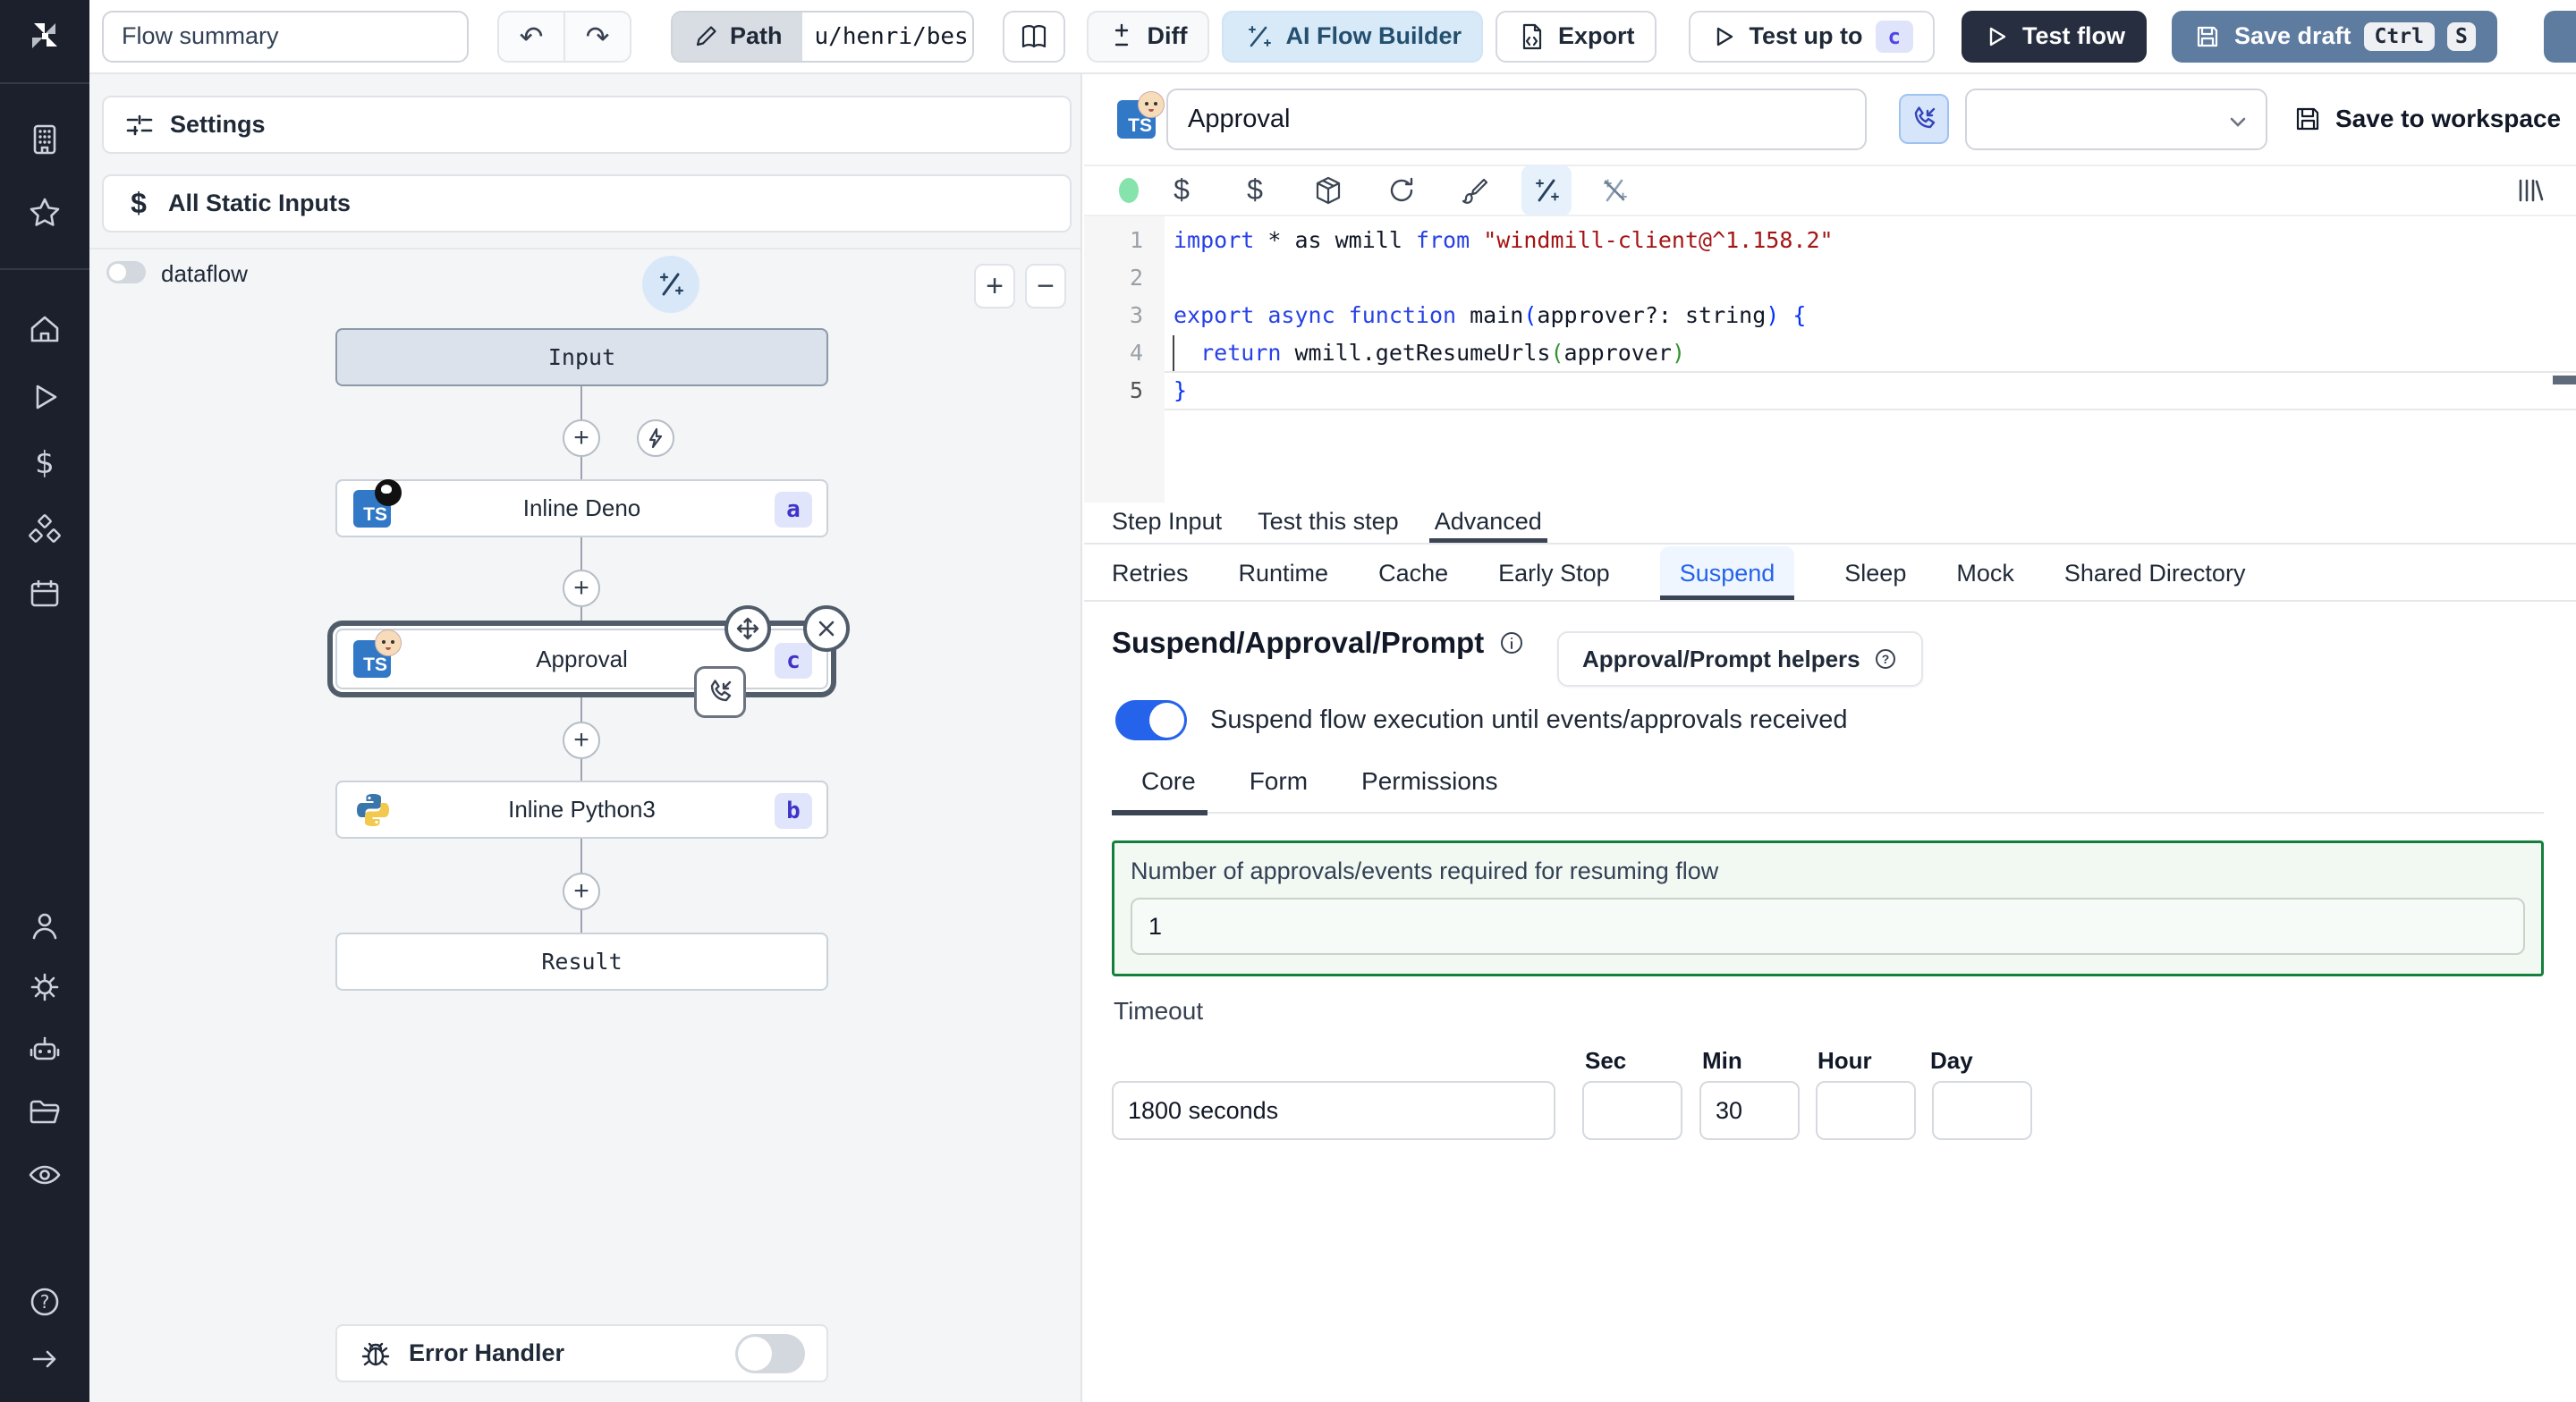 The height and width of the screenshot is (1402, 2576). I want to click on redo-icon: ↷, so click(597, 36).